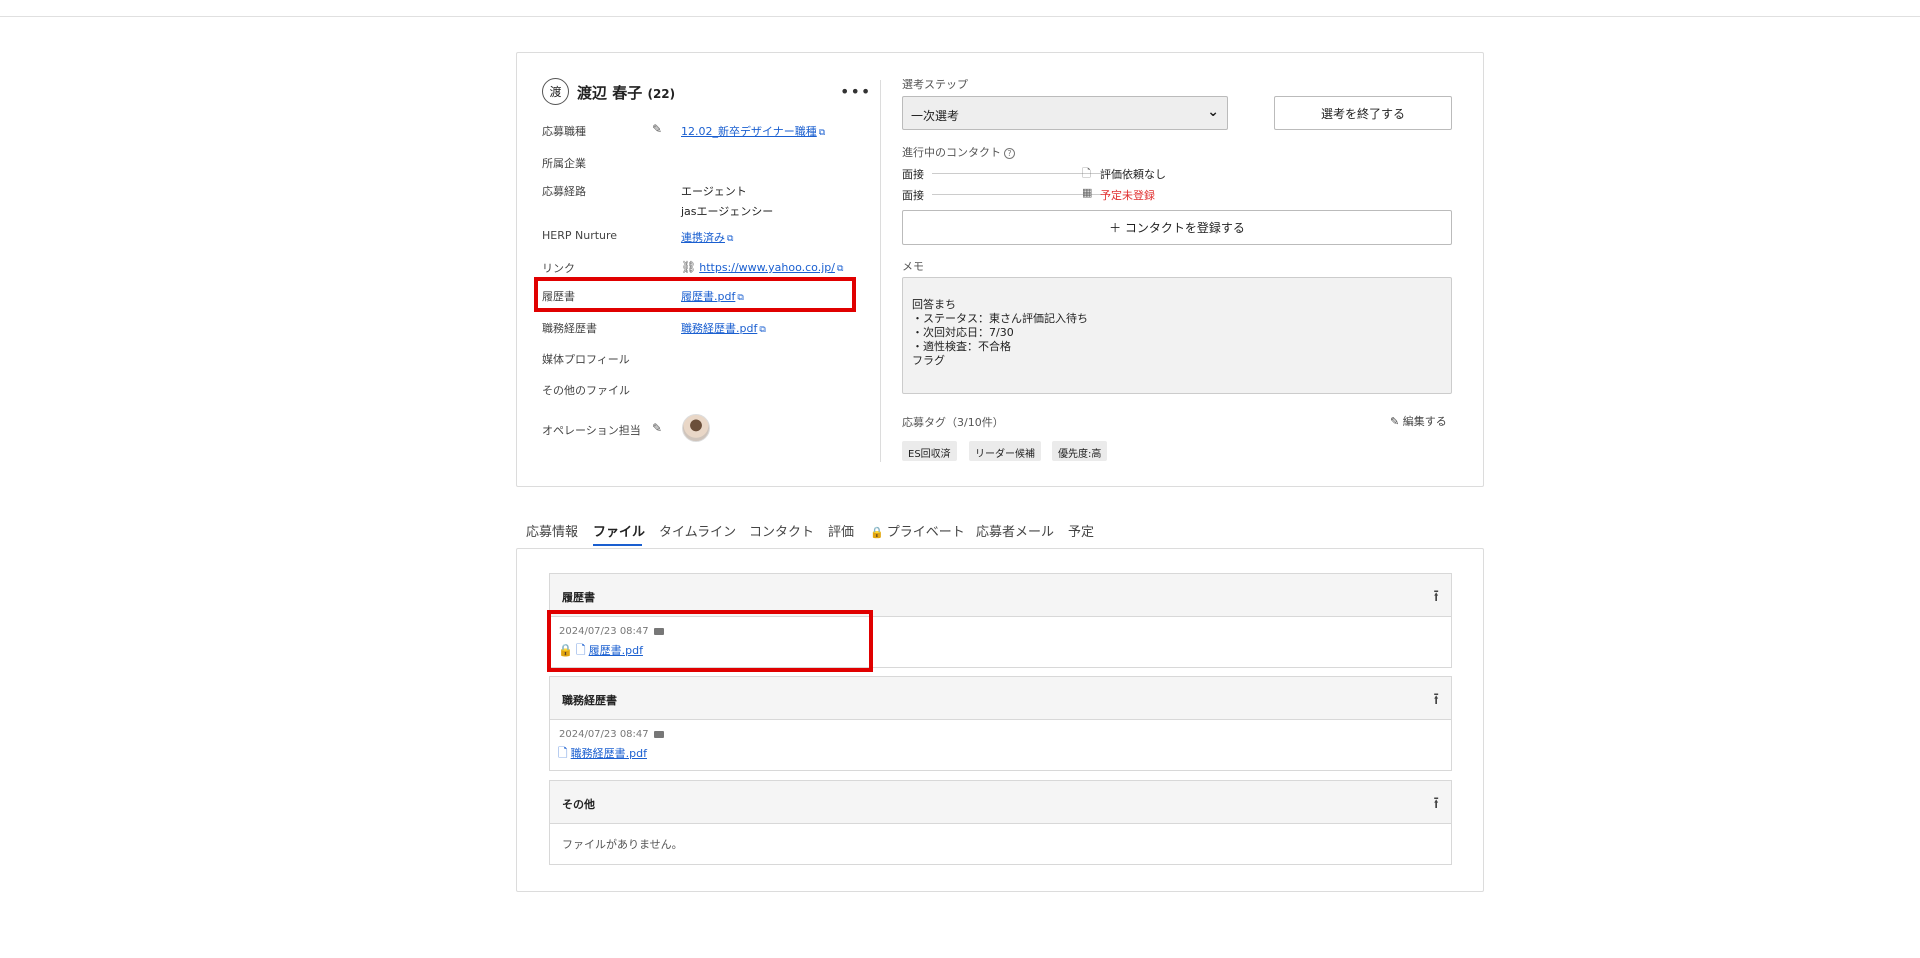  I want to click on section-title: 職務経歴書, so click(589, 700).